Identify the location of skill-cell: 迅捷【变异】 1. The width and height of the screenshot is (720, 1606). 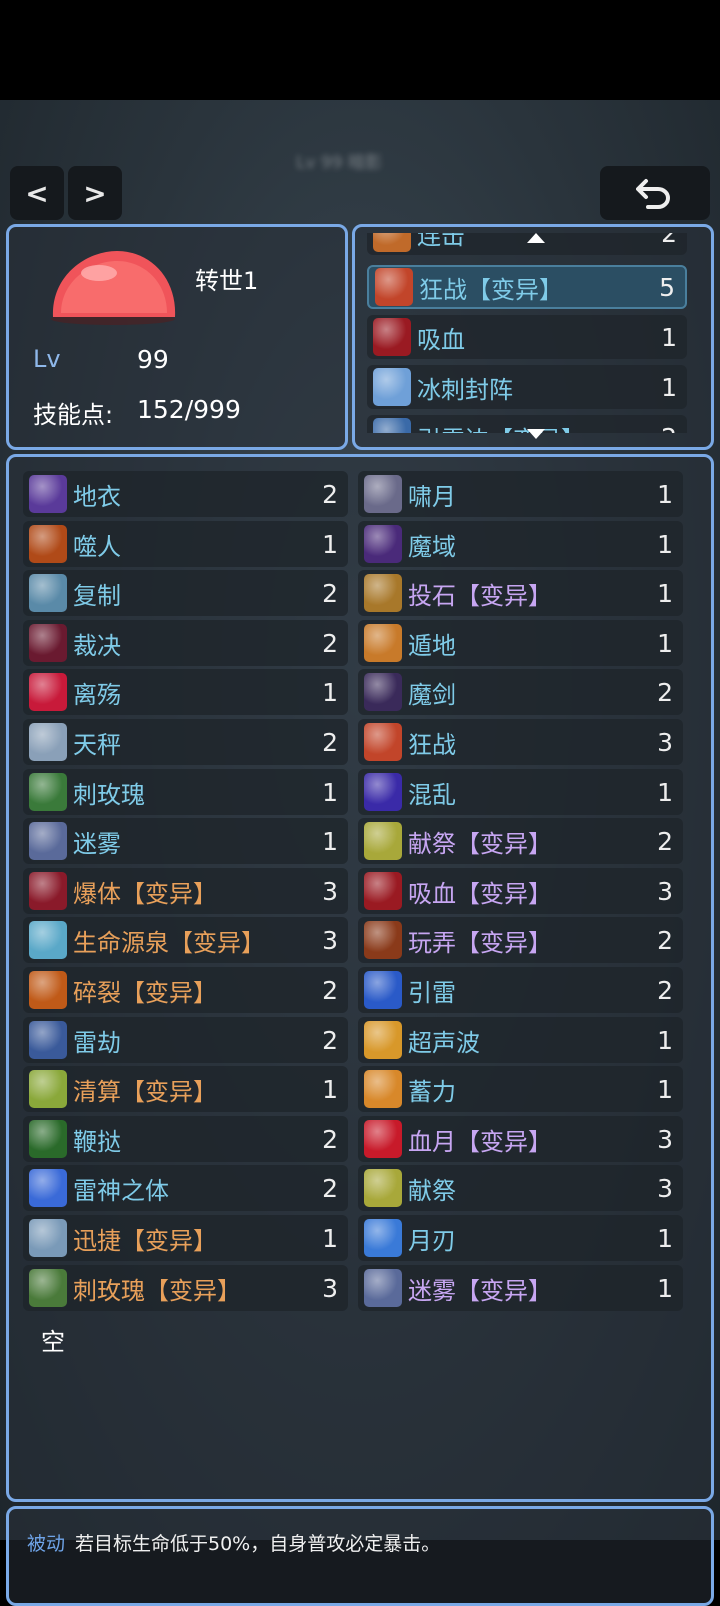
(185, 1238).